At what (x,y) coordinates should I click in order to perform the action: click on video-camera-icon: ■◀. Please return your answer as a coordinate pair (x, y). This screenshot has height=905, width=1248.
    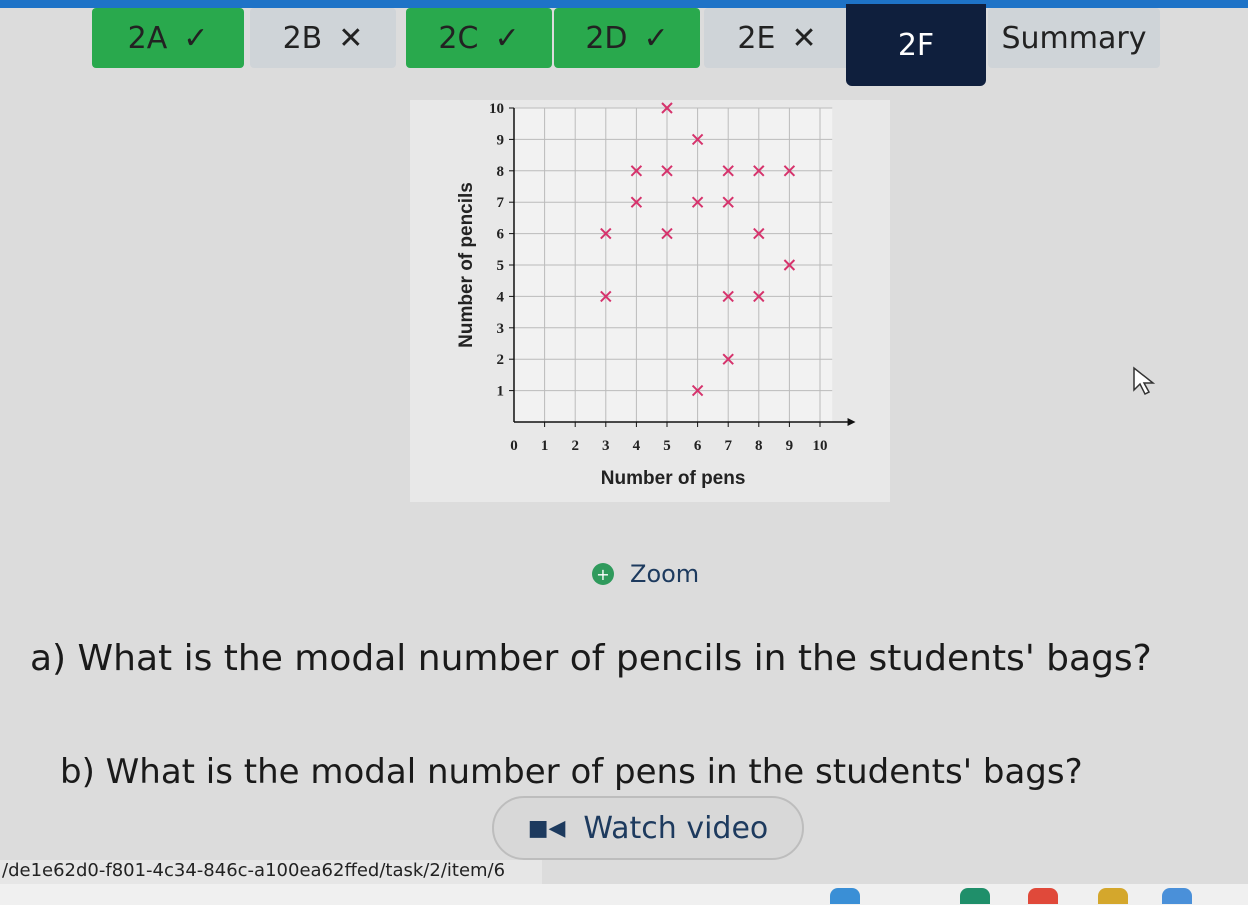
    Looking at the image, I should click on (546, 828).